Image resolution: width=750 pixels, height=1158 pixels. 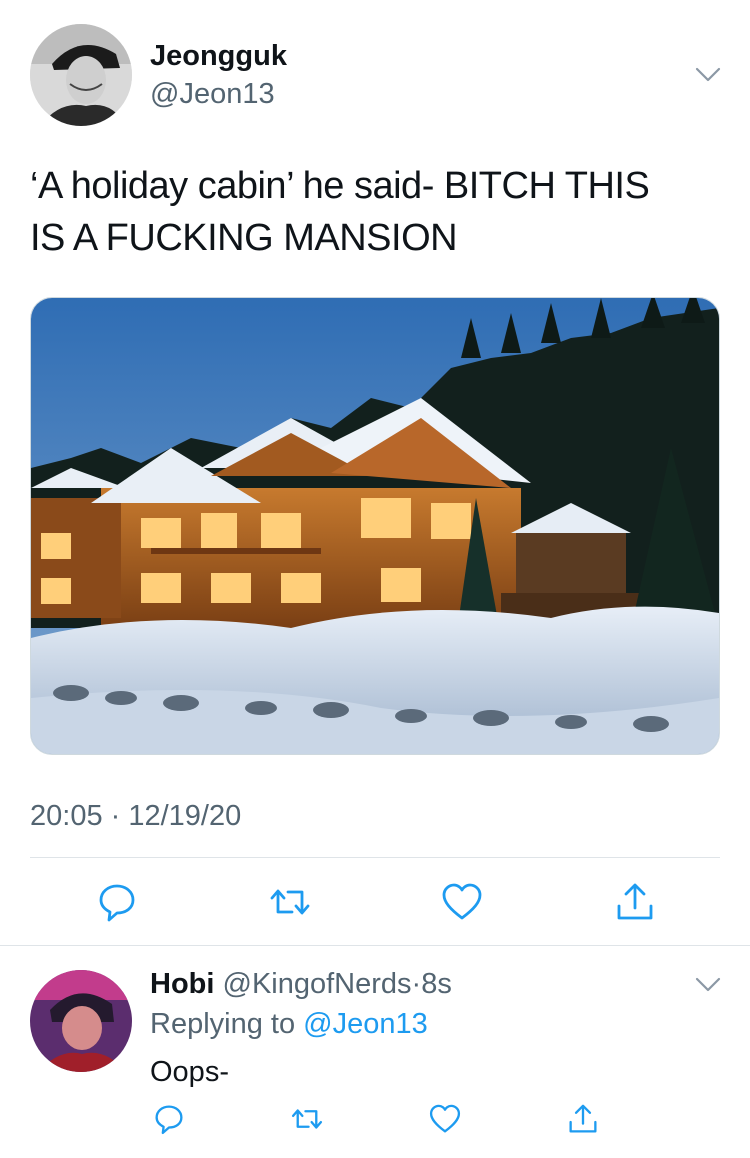 What do you see at coordinates (436, 984) in the screenshot?
I see `reply-age: 8s` at bounding box center [436, 984].